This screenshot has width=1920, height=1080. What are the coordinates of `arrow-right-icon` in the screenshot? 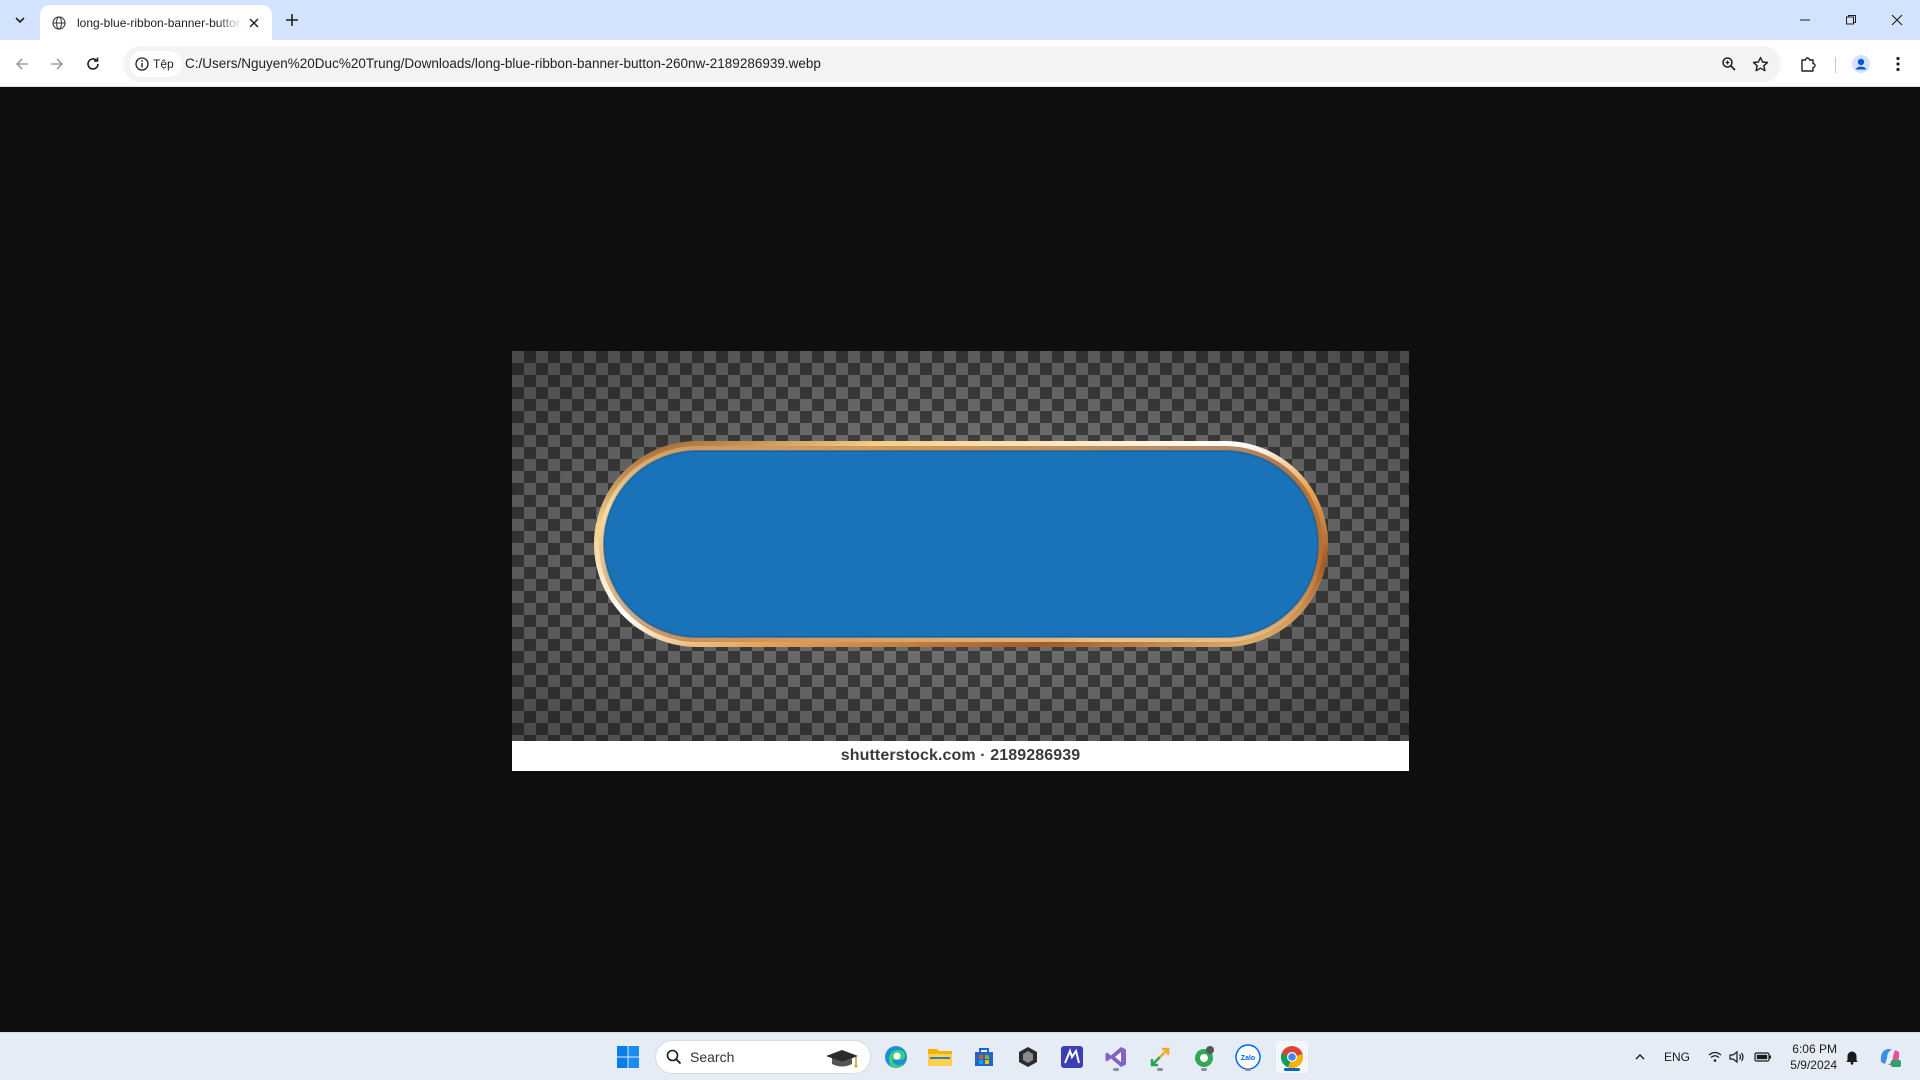 It's located at (57, 64).